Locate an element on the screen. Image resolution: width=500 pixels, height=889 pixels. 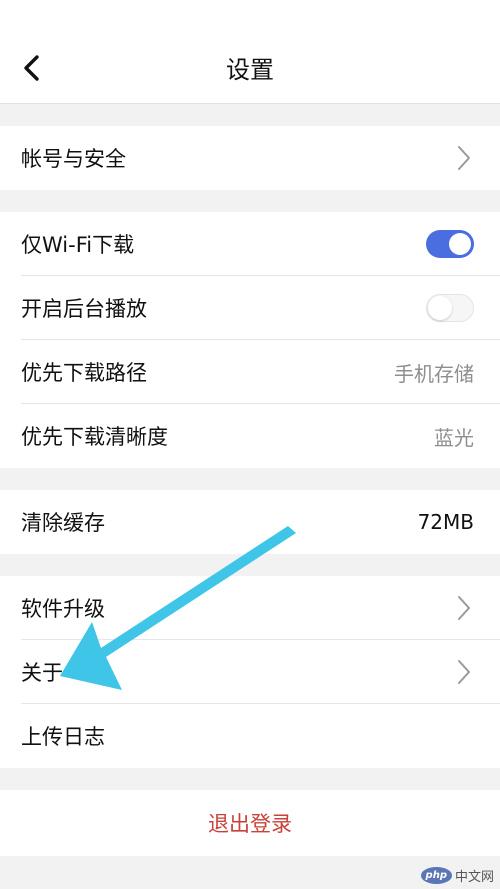
upload-log-row: 上传日志 is located at coordinates (250, 736).